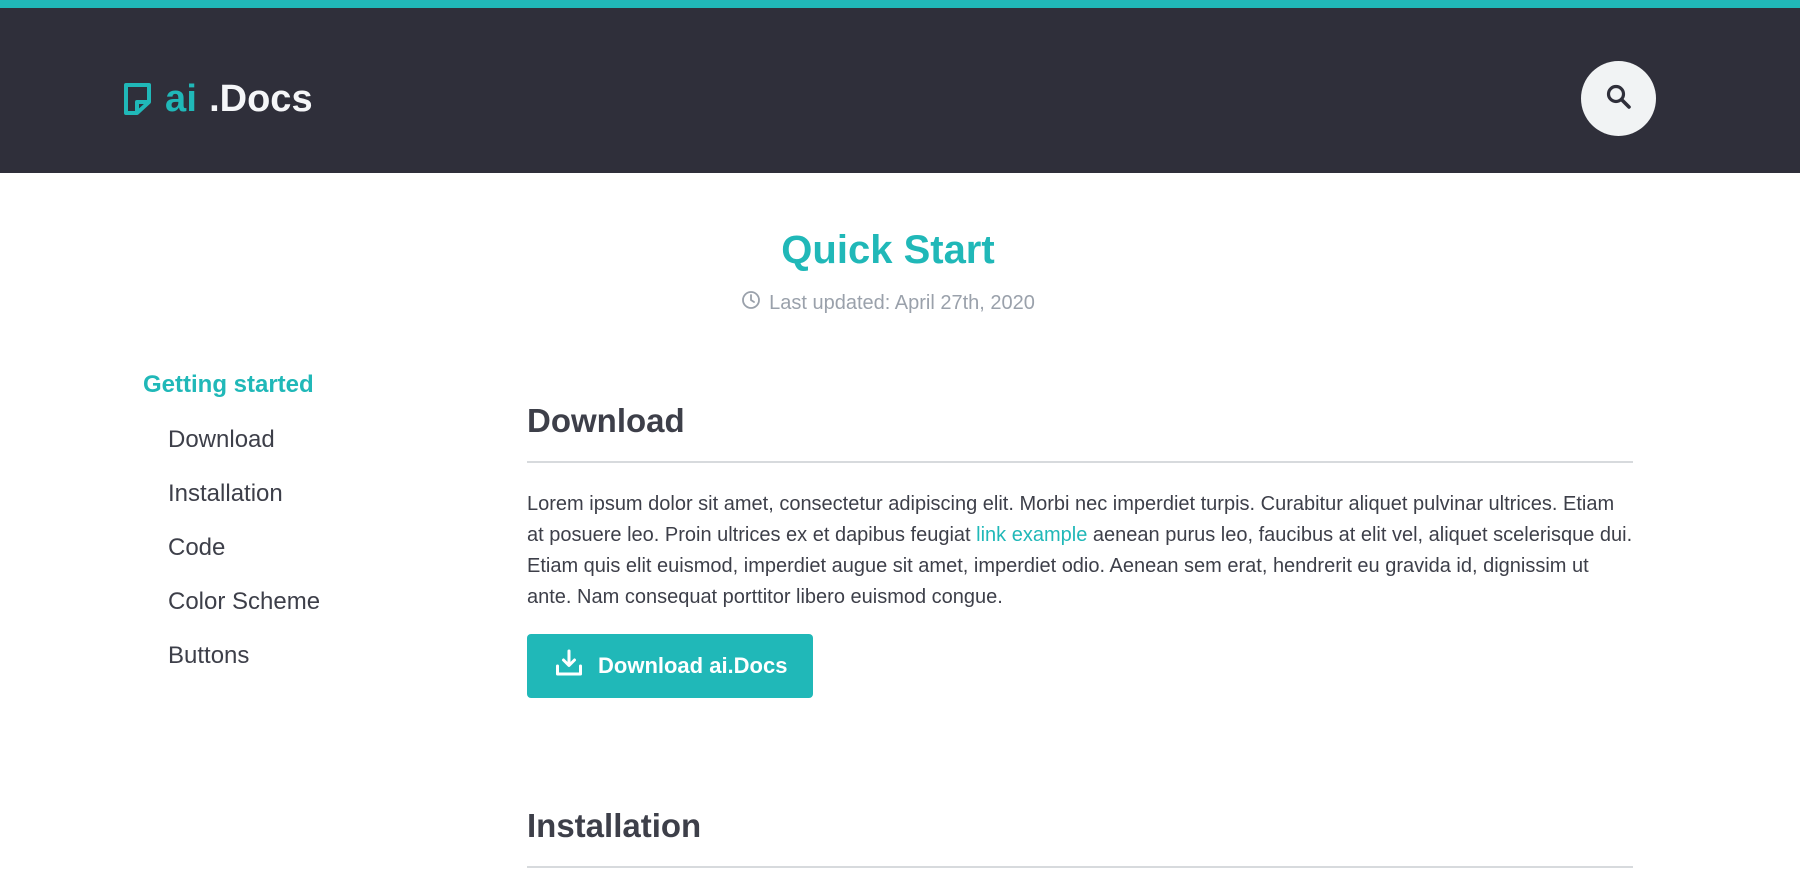  I want to click on last-updated: Last updated: April 27th, 2020, so click(888, 303).